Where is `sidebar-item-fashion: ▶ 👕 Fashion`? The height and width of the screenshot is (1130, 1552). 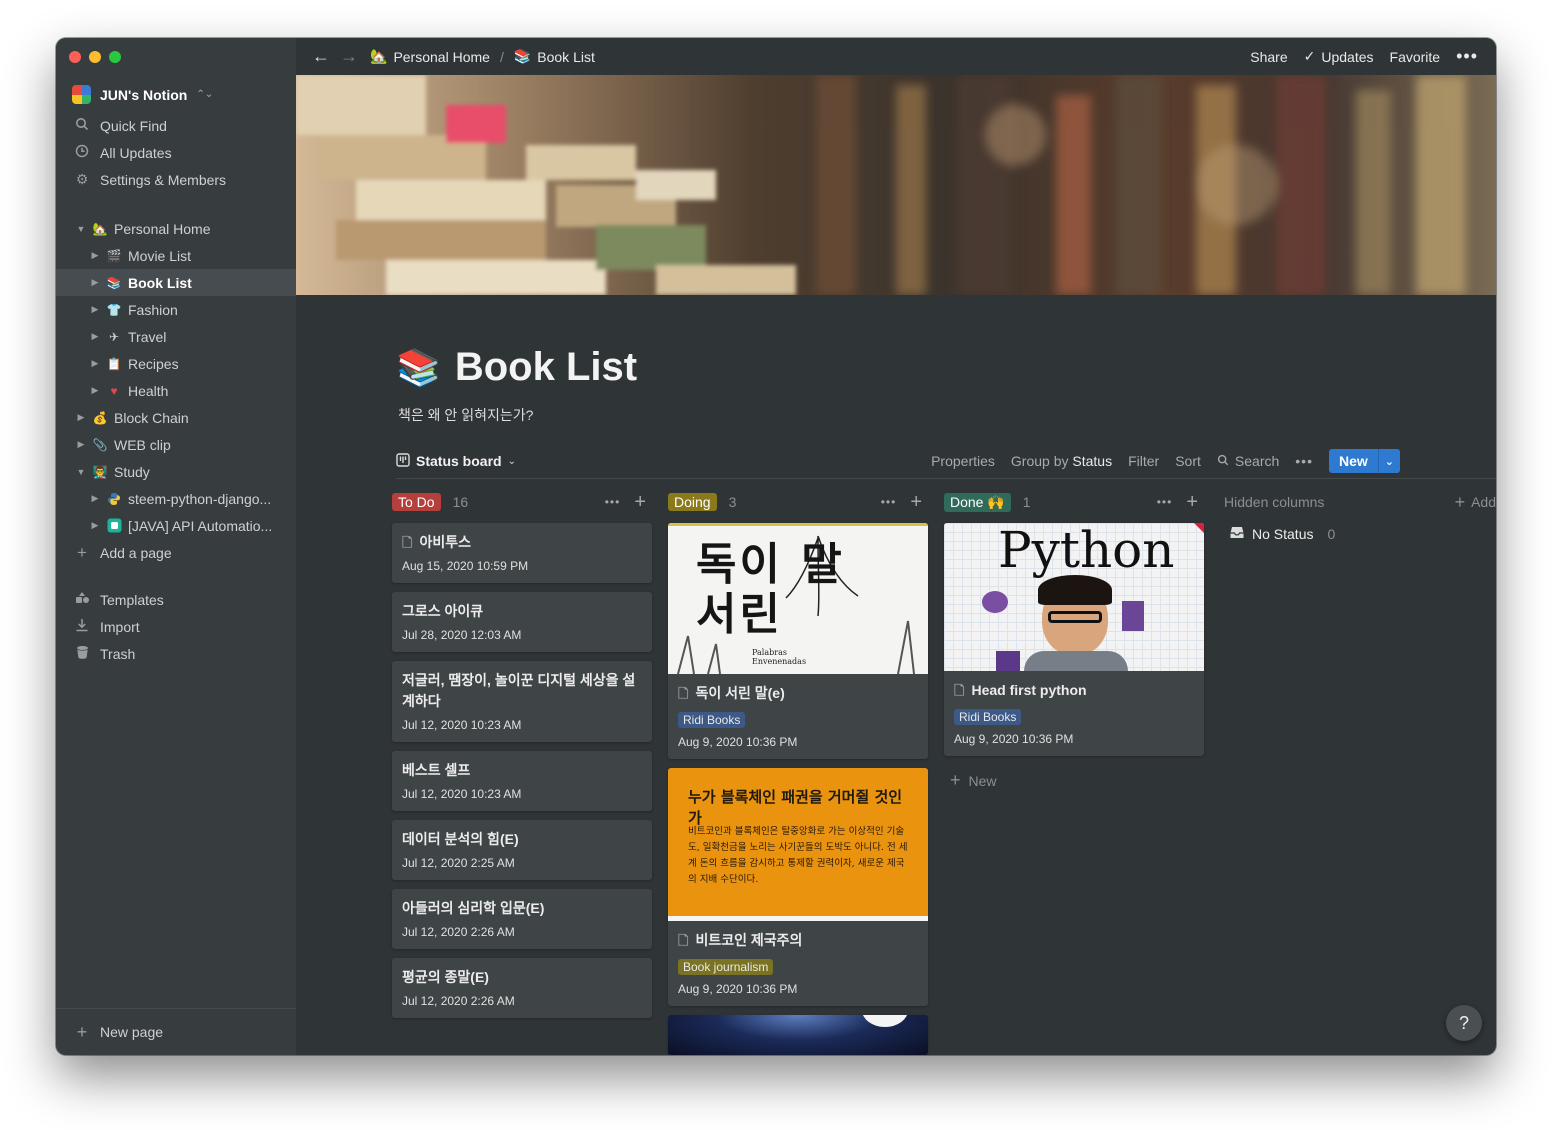 sidebar-item-fashion: ▶ 👕 Fashion is located at coordinates (176, 309).